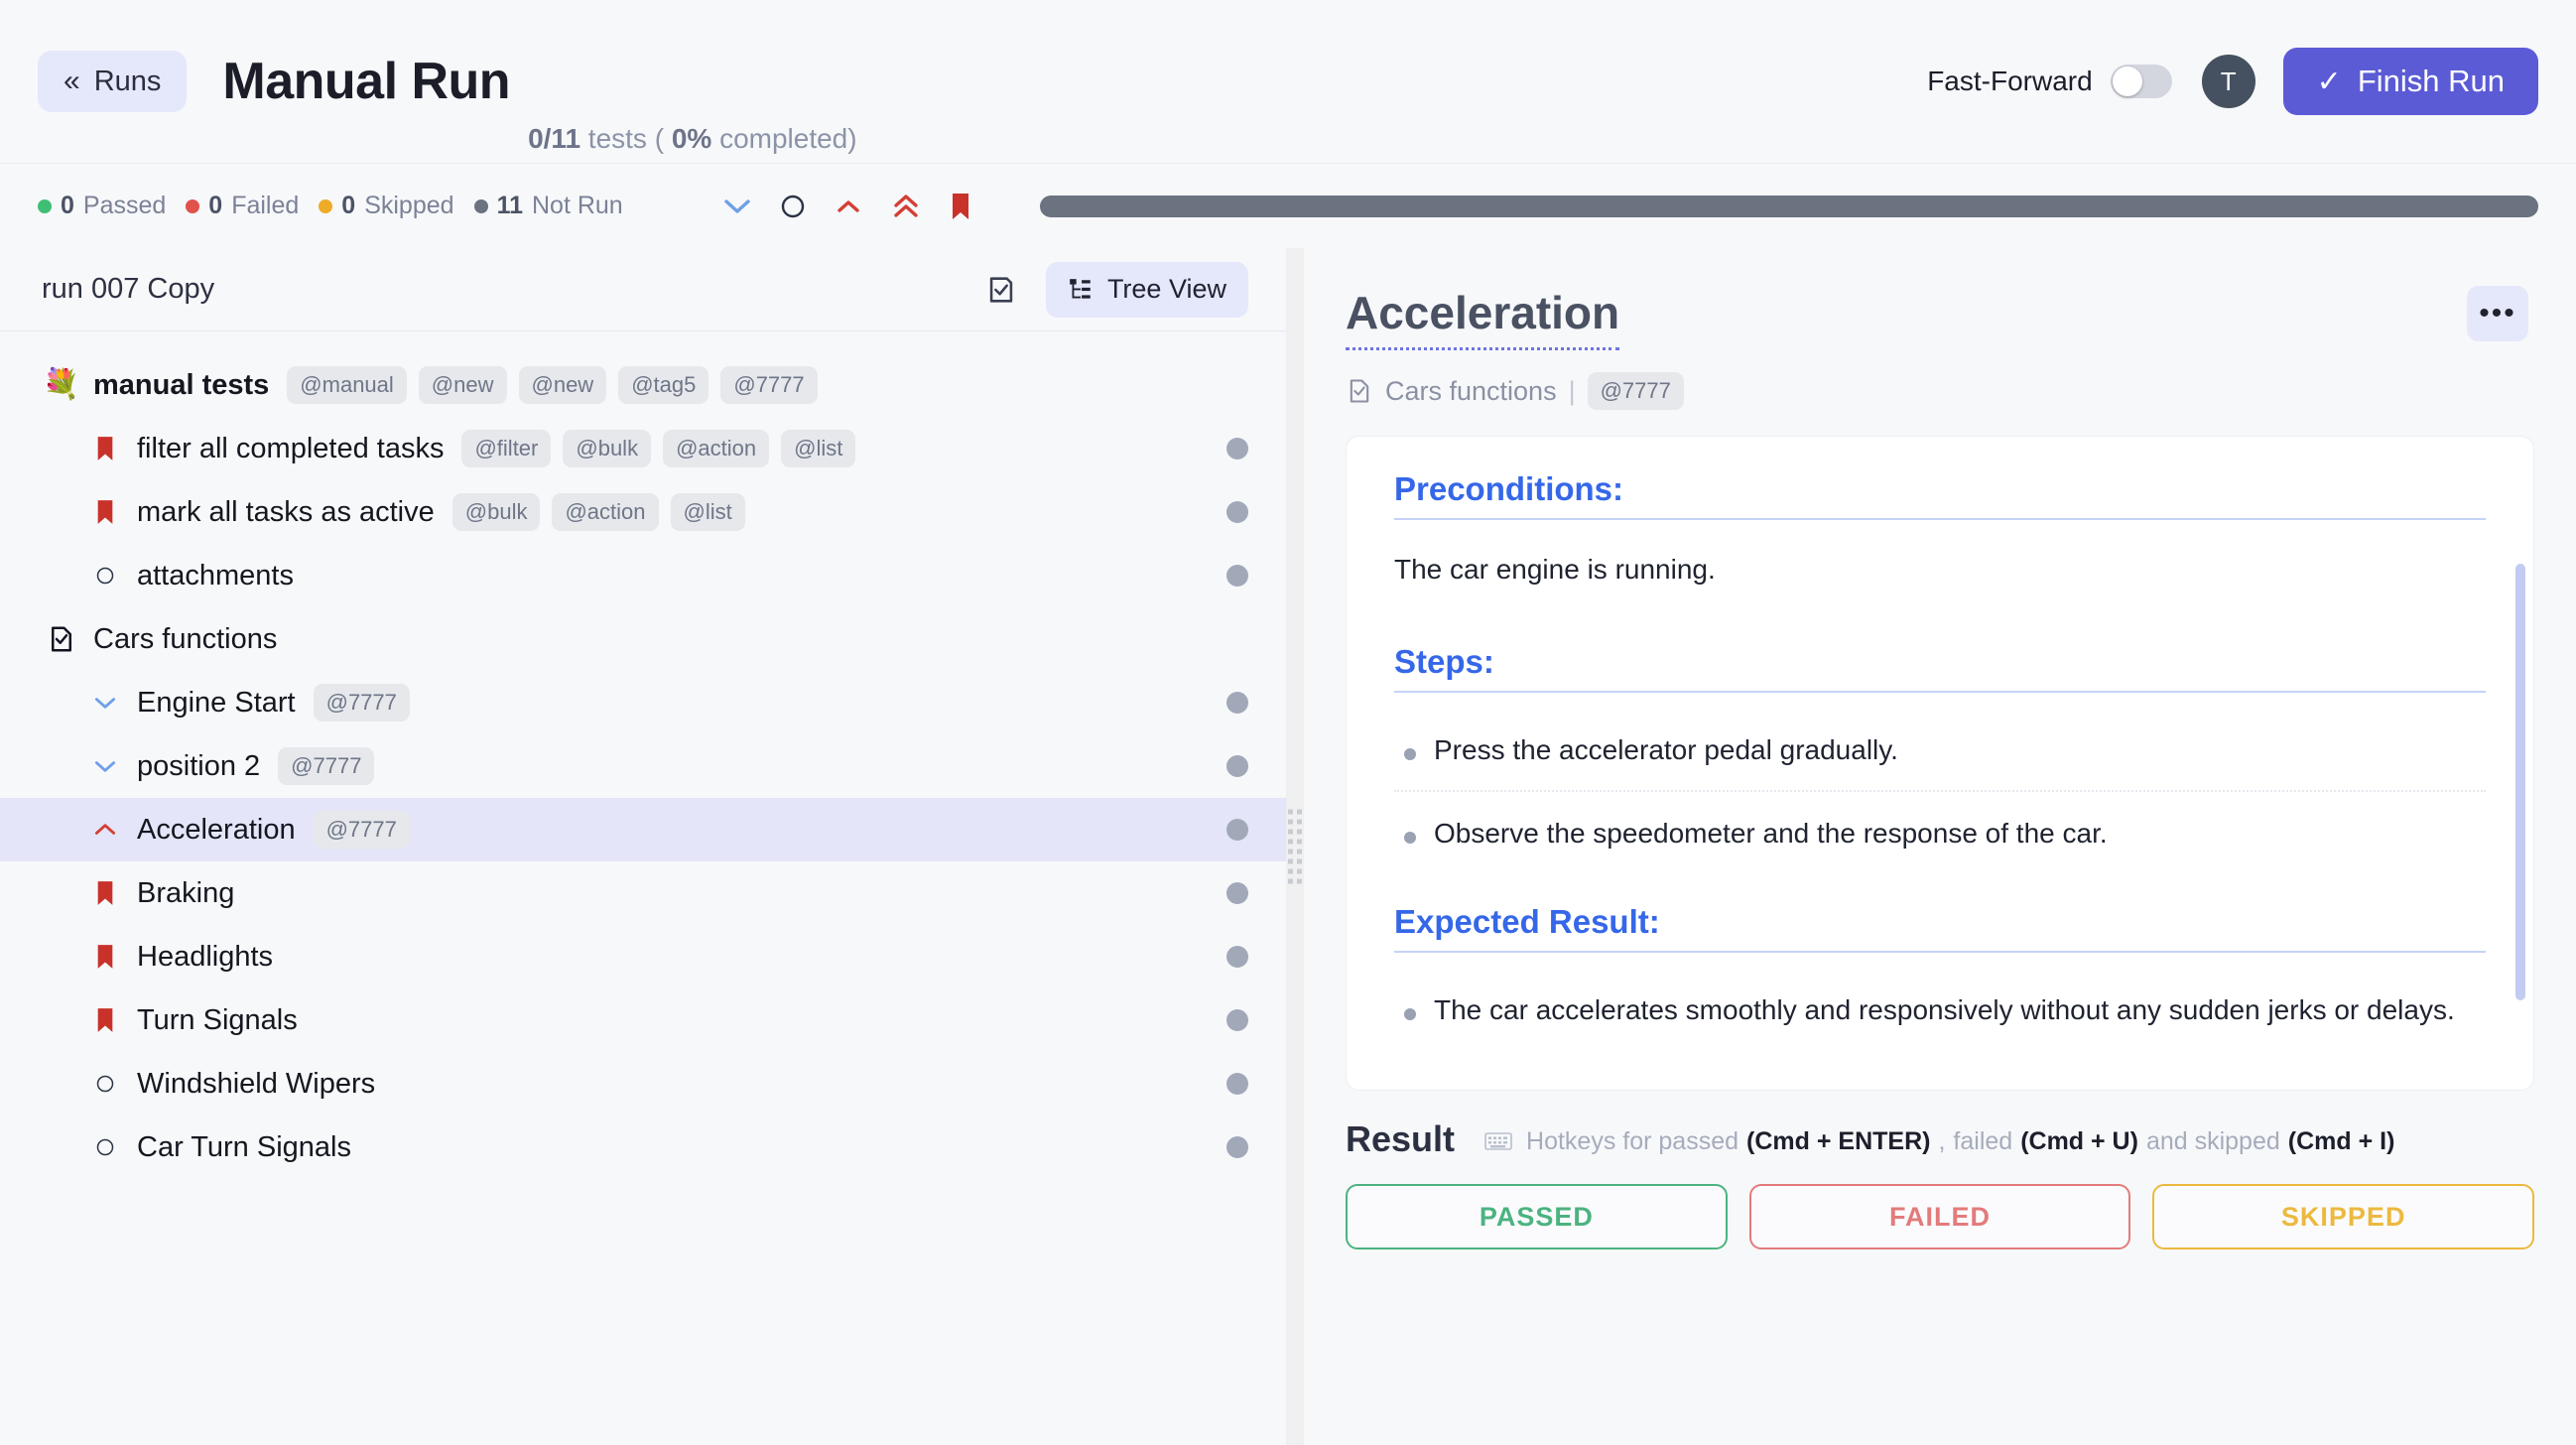  What do you see at coordinates (2228, 81) in the screenshot?
I see `avatar: T` at bounding box center [2228, 81].